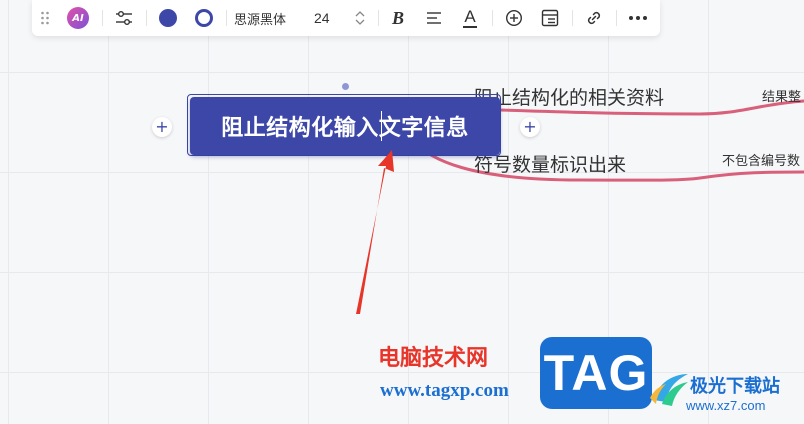  Describe the element at coordinates (726, 405) in the screenshot. I see `watermark-xz-url: www.xz7.com` at that location.